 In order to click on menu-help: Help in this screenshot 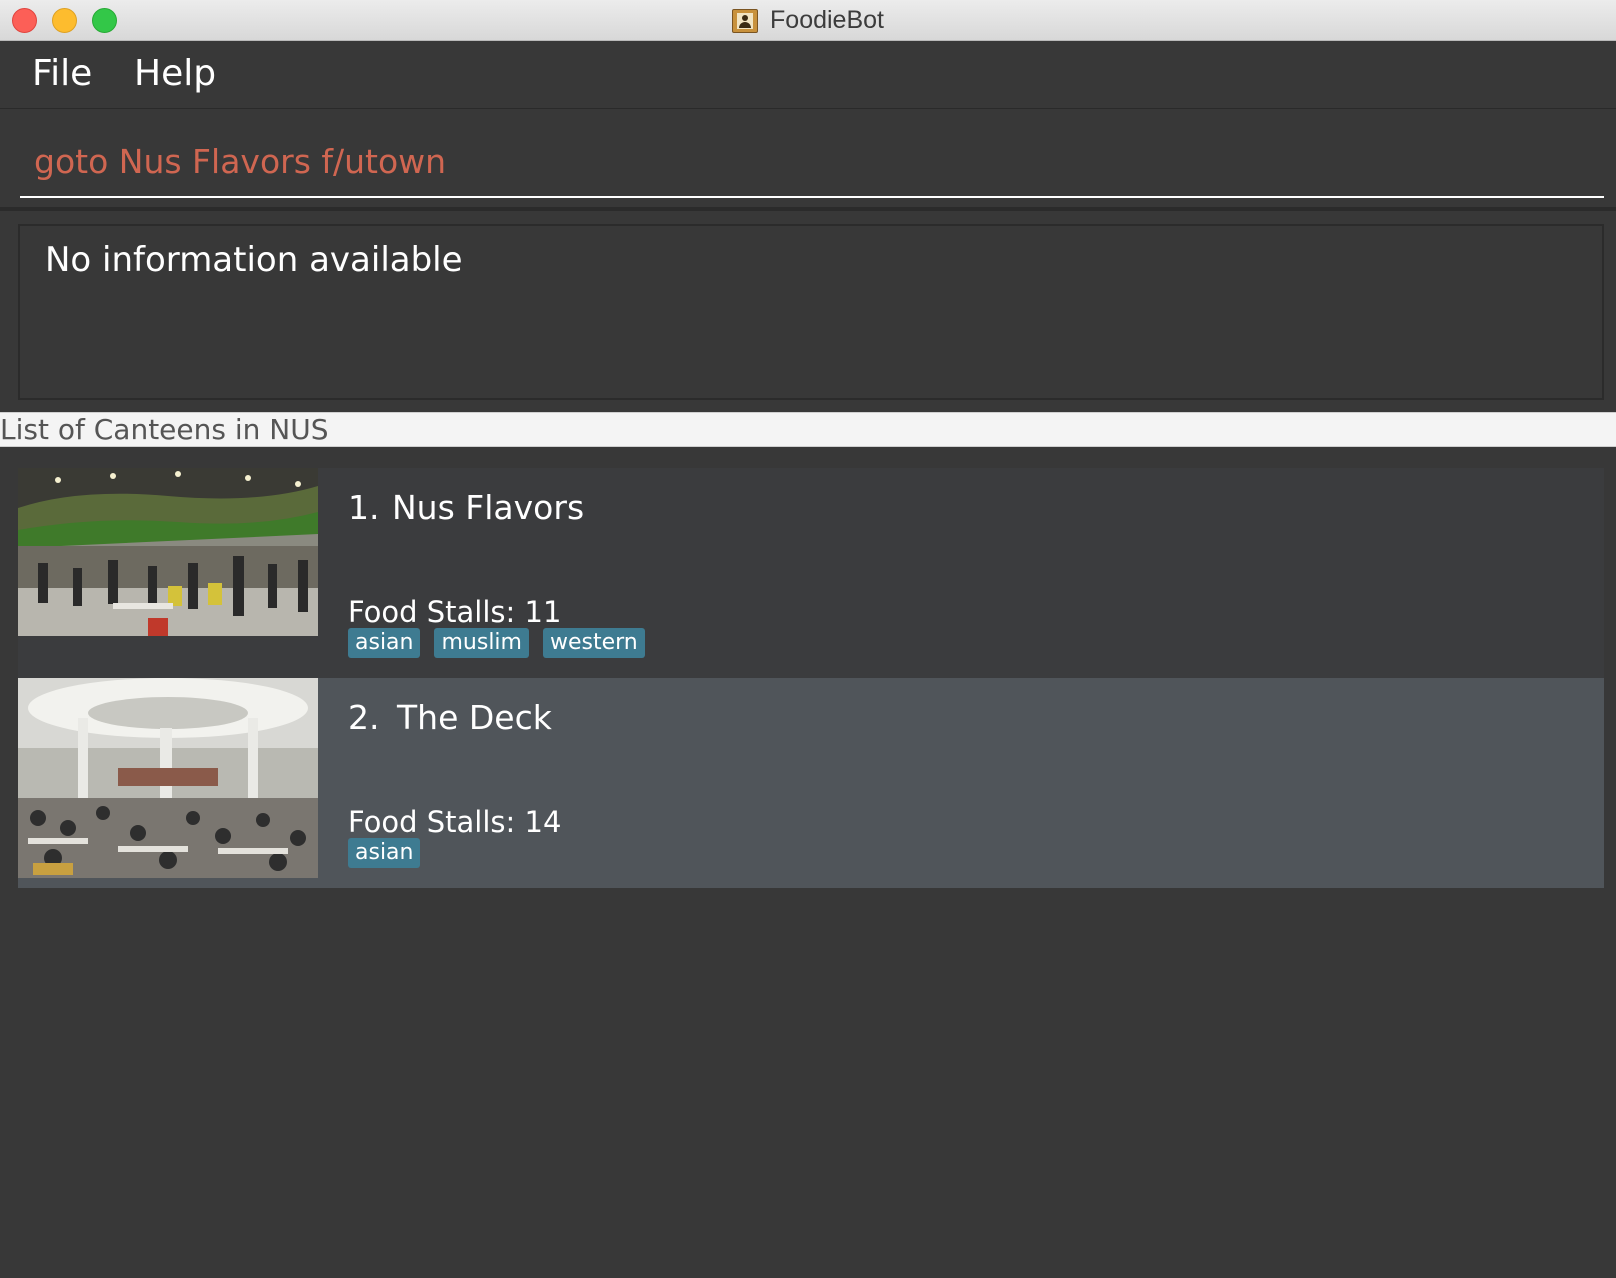, I will do `click(175, 73)`.